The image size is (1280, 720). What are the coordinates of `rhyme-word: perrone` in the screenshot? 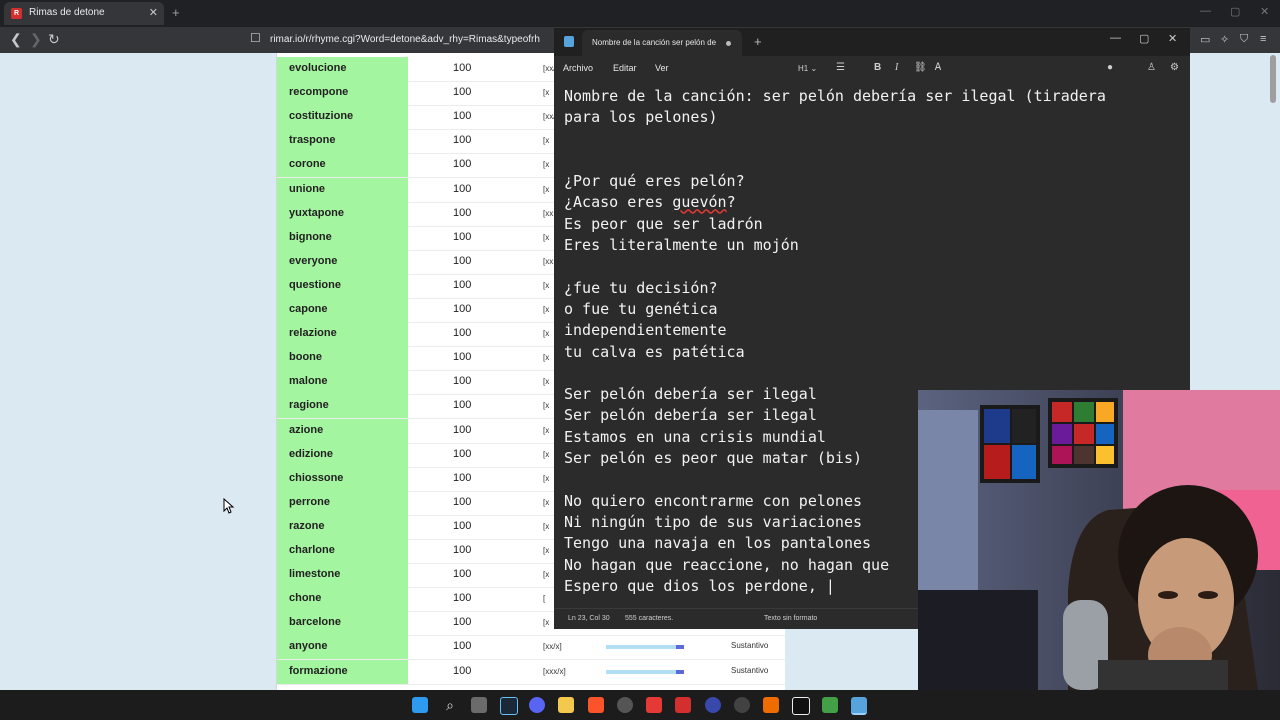 It's located at (309, 502).